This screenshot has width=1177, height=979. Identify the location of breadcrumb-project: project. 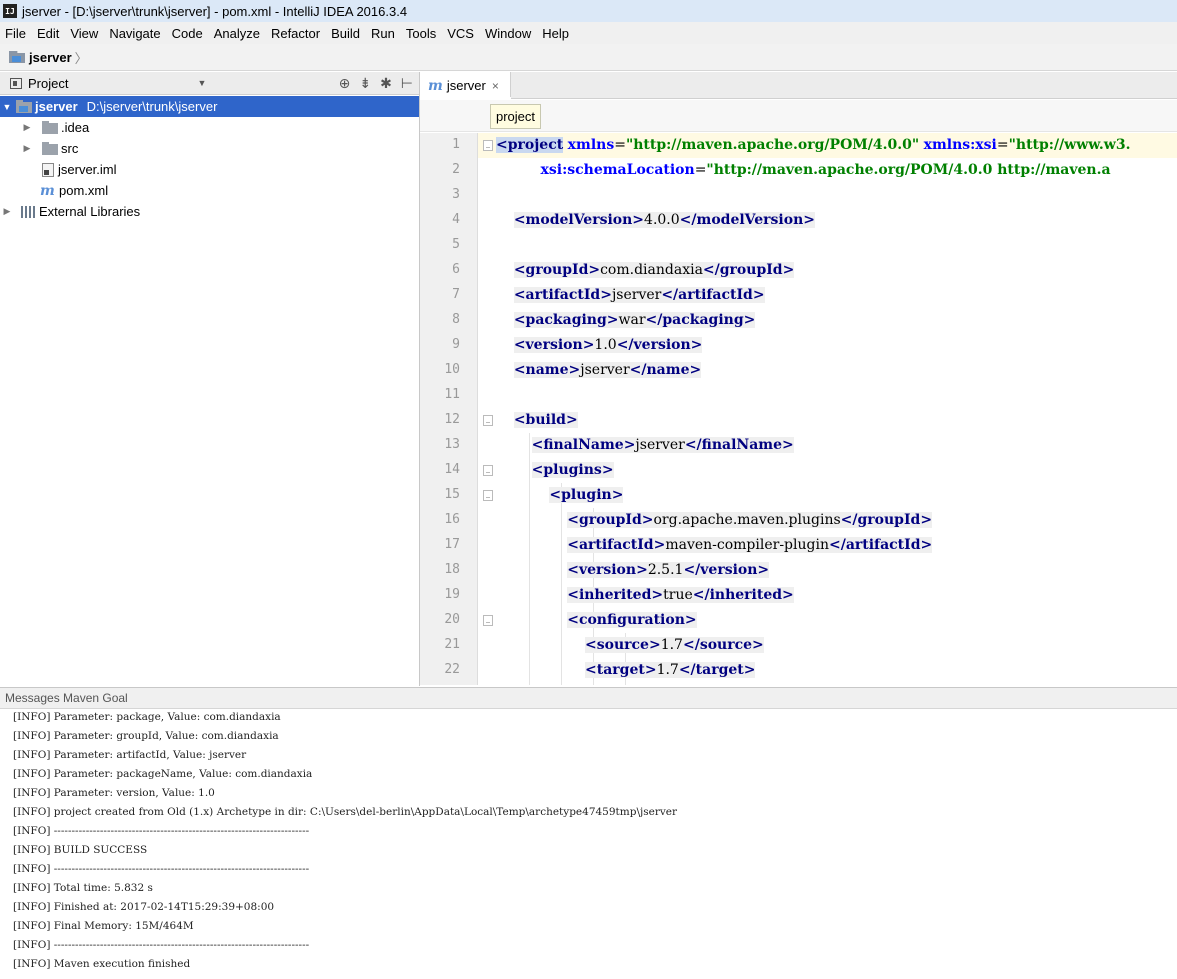
(516, 116).